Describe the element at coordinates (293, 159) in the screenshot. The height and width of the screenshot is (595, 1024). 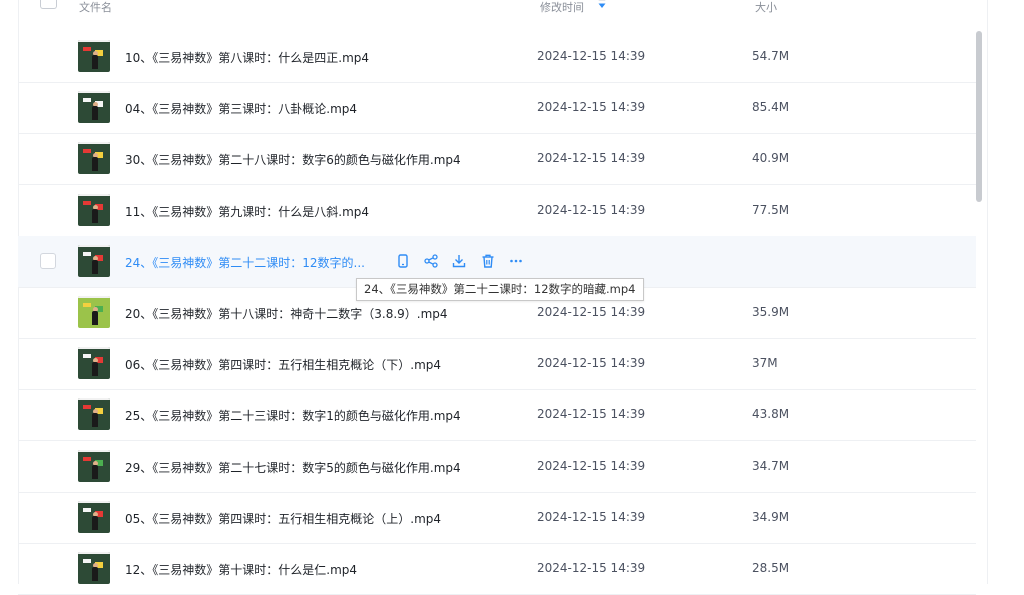
I see `file-name: 30、《三易神数》第二十八课时：数字6的颜色与磁化作用.mp4` at that location.